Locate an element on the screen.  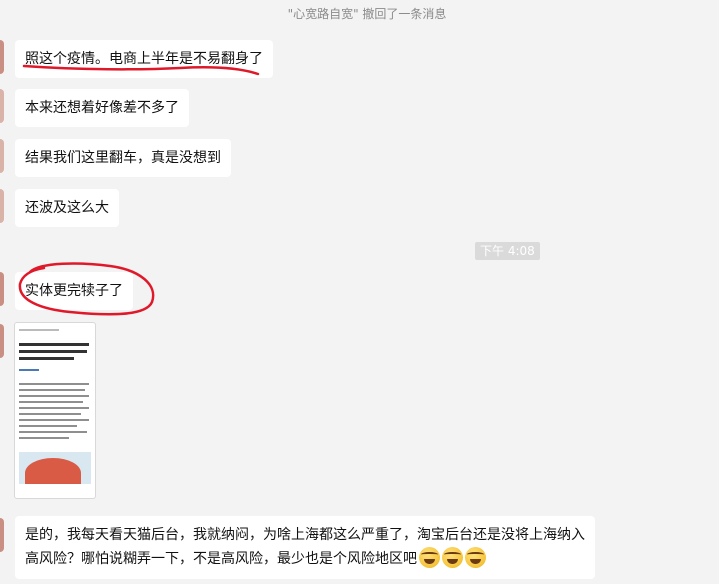
message-text: 结果我们这里翻车，真是没想到 is located at coordinates (123, 158).